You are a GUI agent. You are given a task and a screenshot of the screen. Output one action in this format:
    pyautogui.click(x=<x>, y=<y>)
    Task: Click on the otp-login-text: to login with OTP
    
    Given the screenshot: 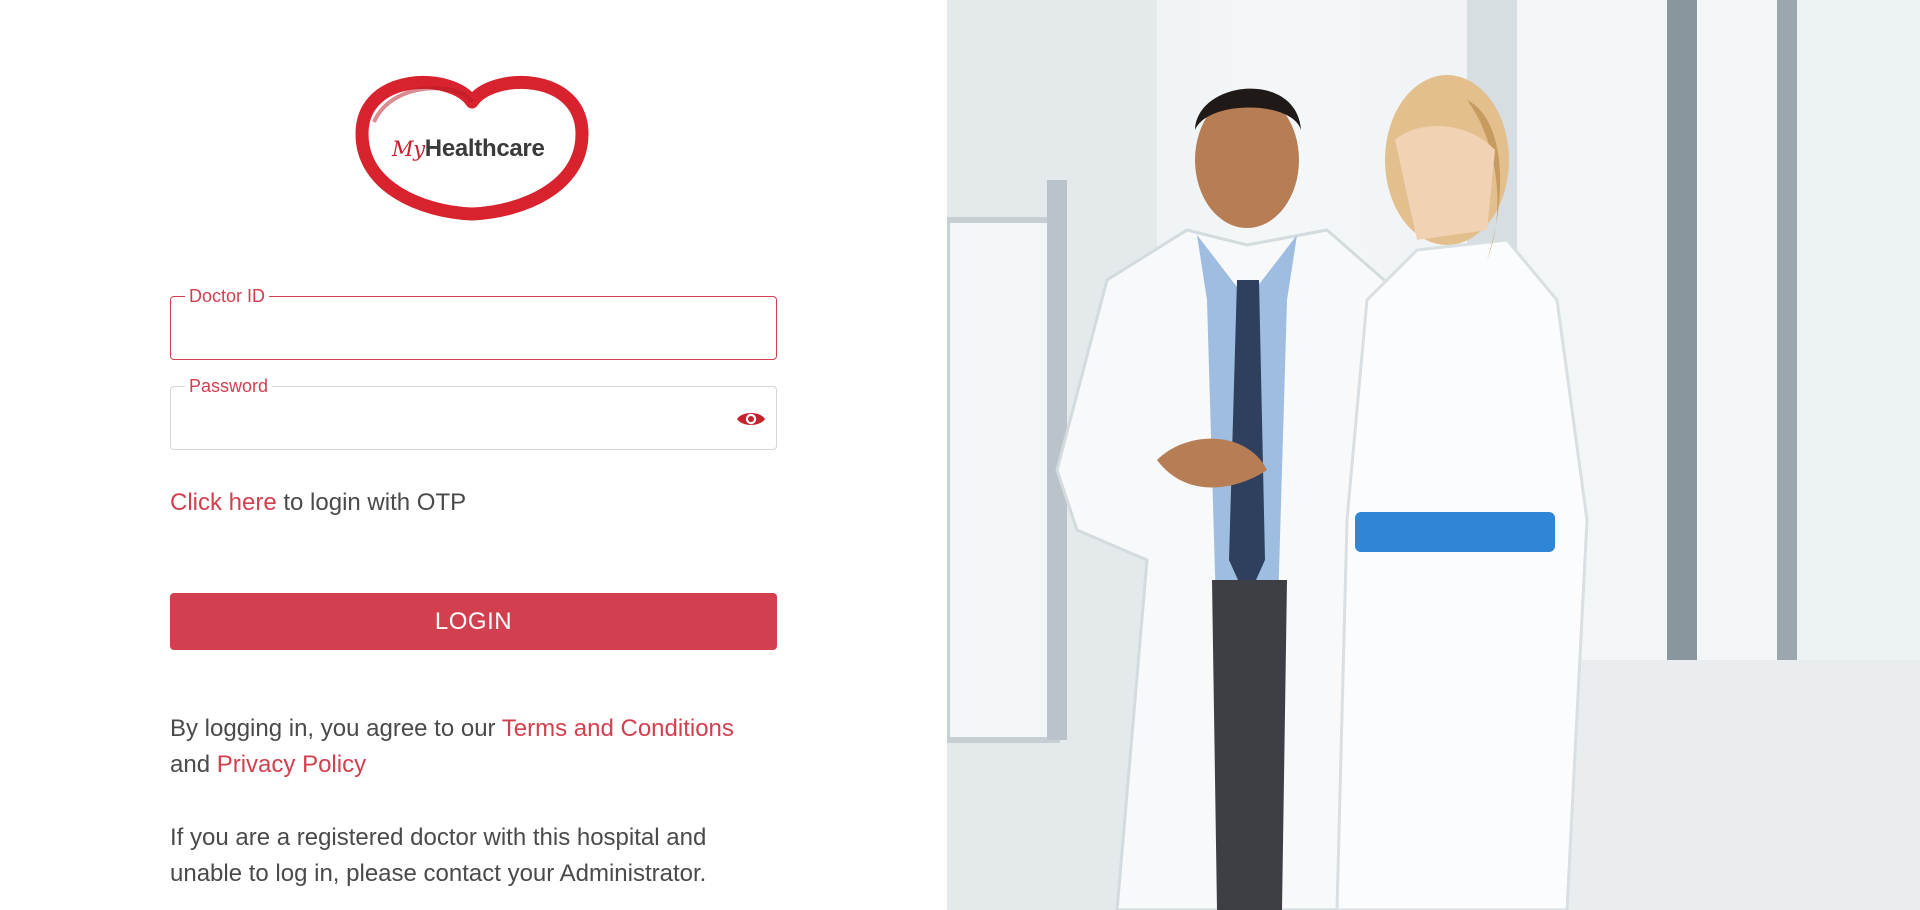 What is the action you would take?
    pyautogui.click(x=371, y=502)
    